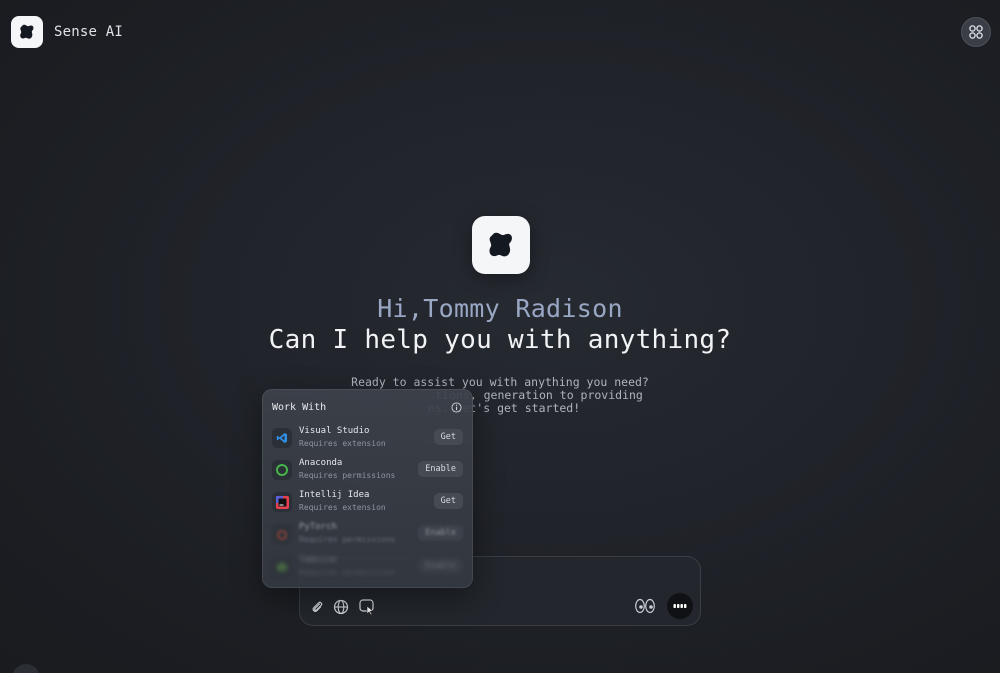  Describe the element at coordinates (334, 431) in the screenshot. I see `item-name: Visual Studio` at that location.